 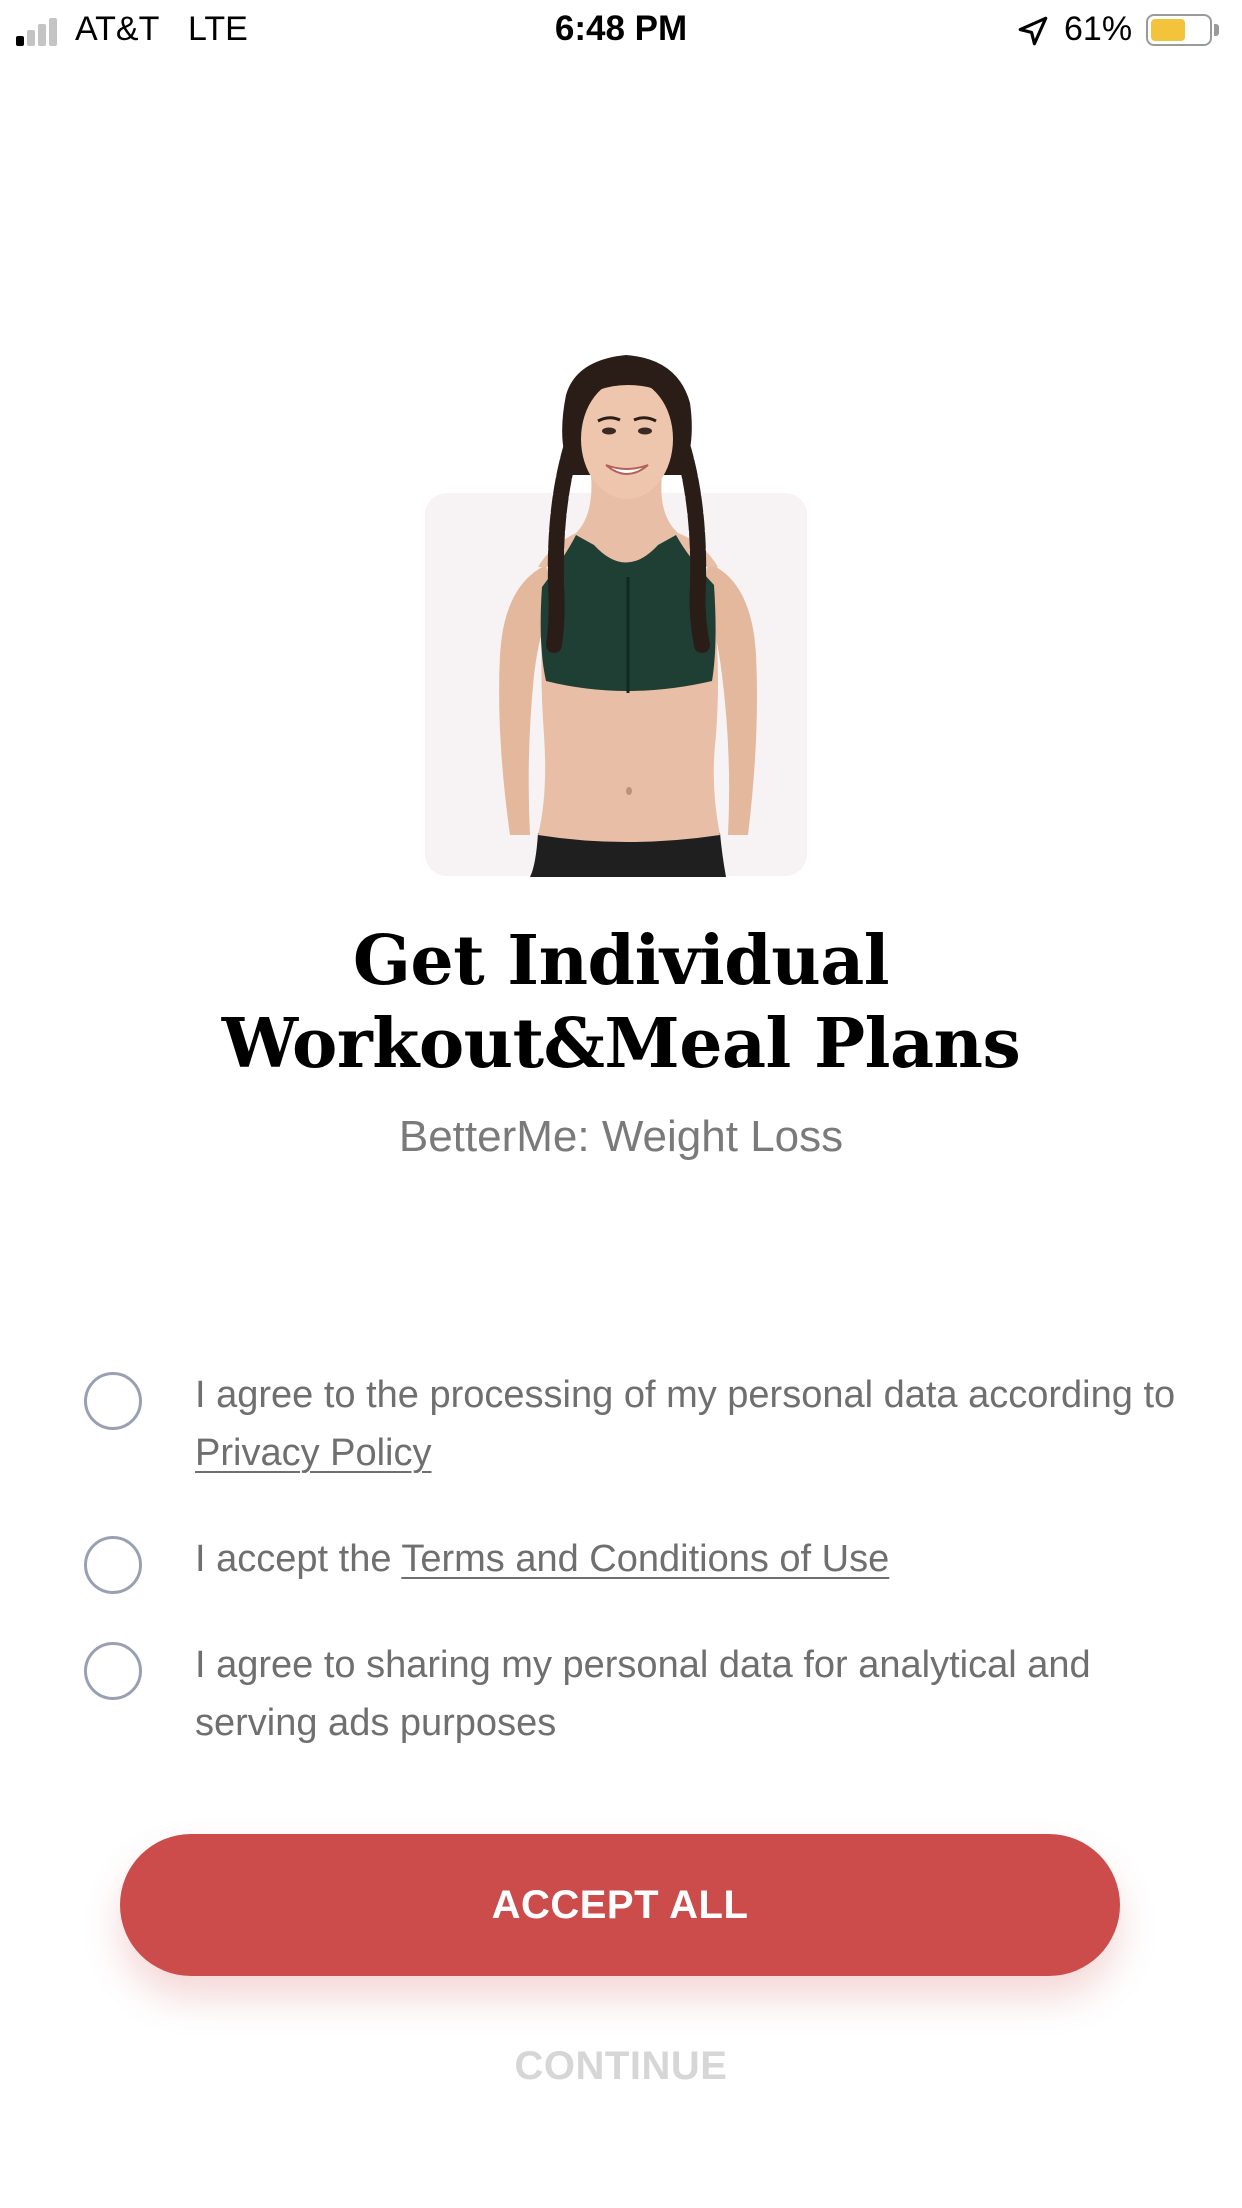 I want to click on consent-terms-label: I accept the, so click(x=298, y=1559).